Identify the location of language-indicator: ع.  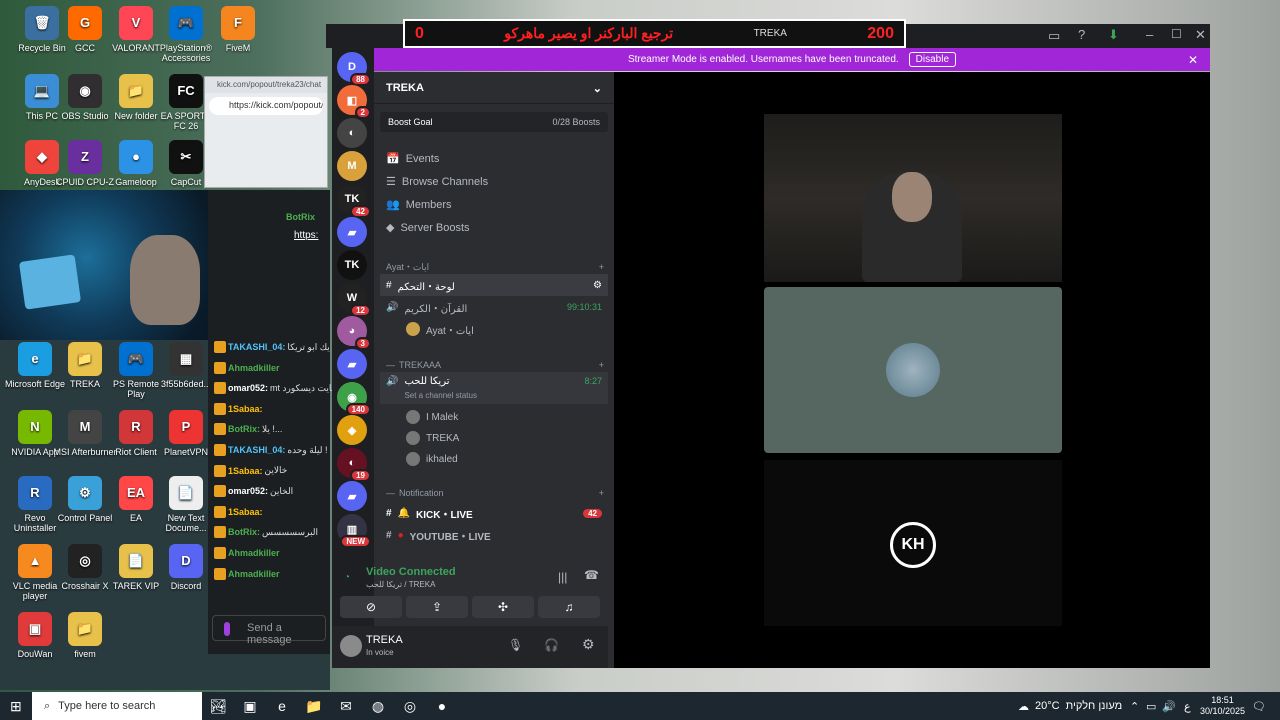
(1187, 706).